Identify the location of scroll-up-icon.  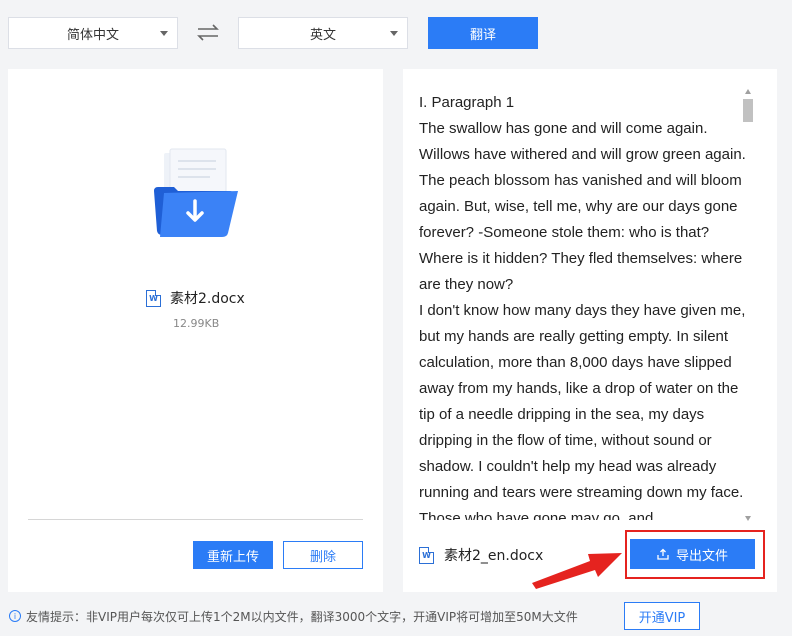
(748, 91).